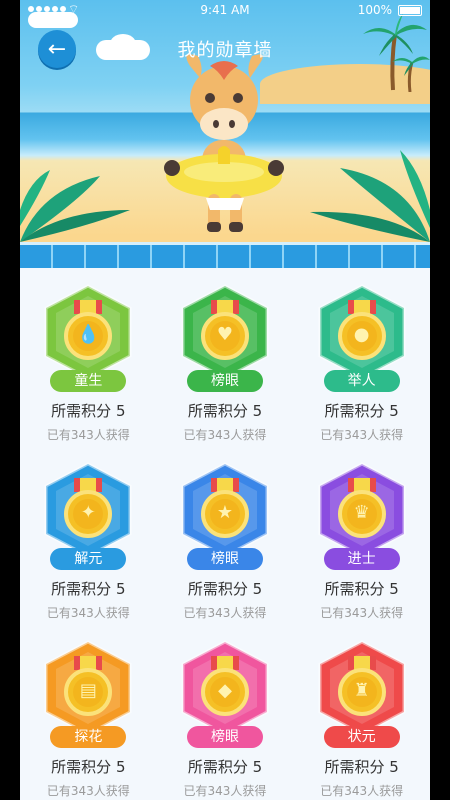  I want to click on badge-medal: ★ 榜眼, so click(225, 515).